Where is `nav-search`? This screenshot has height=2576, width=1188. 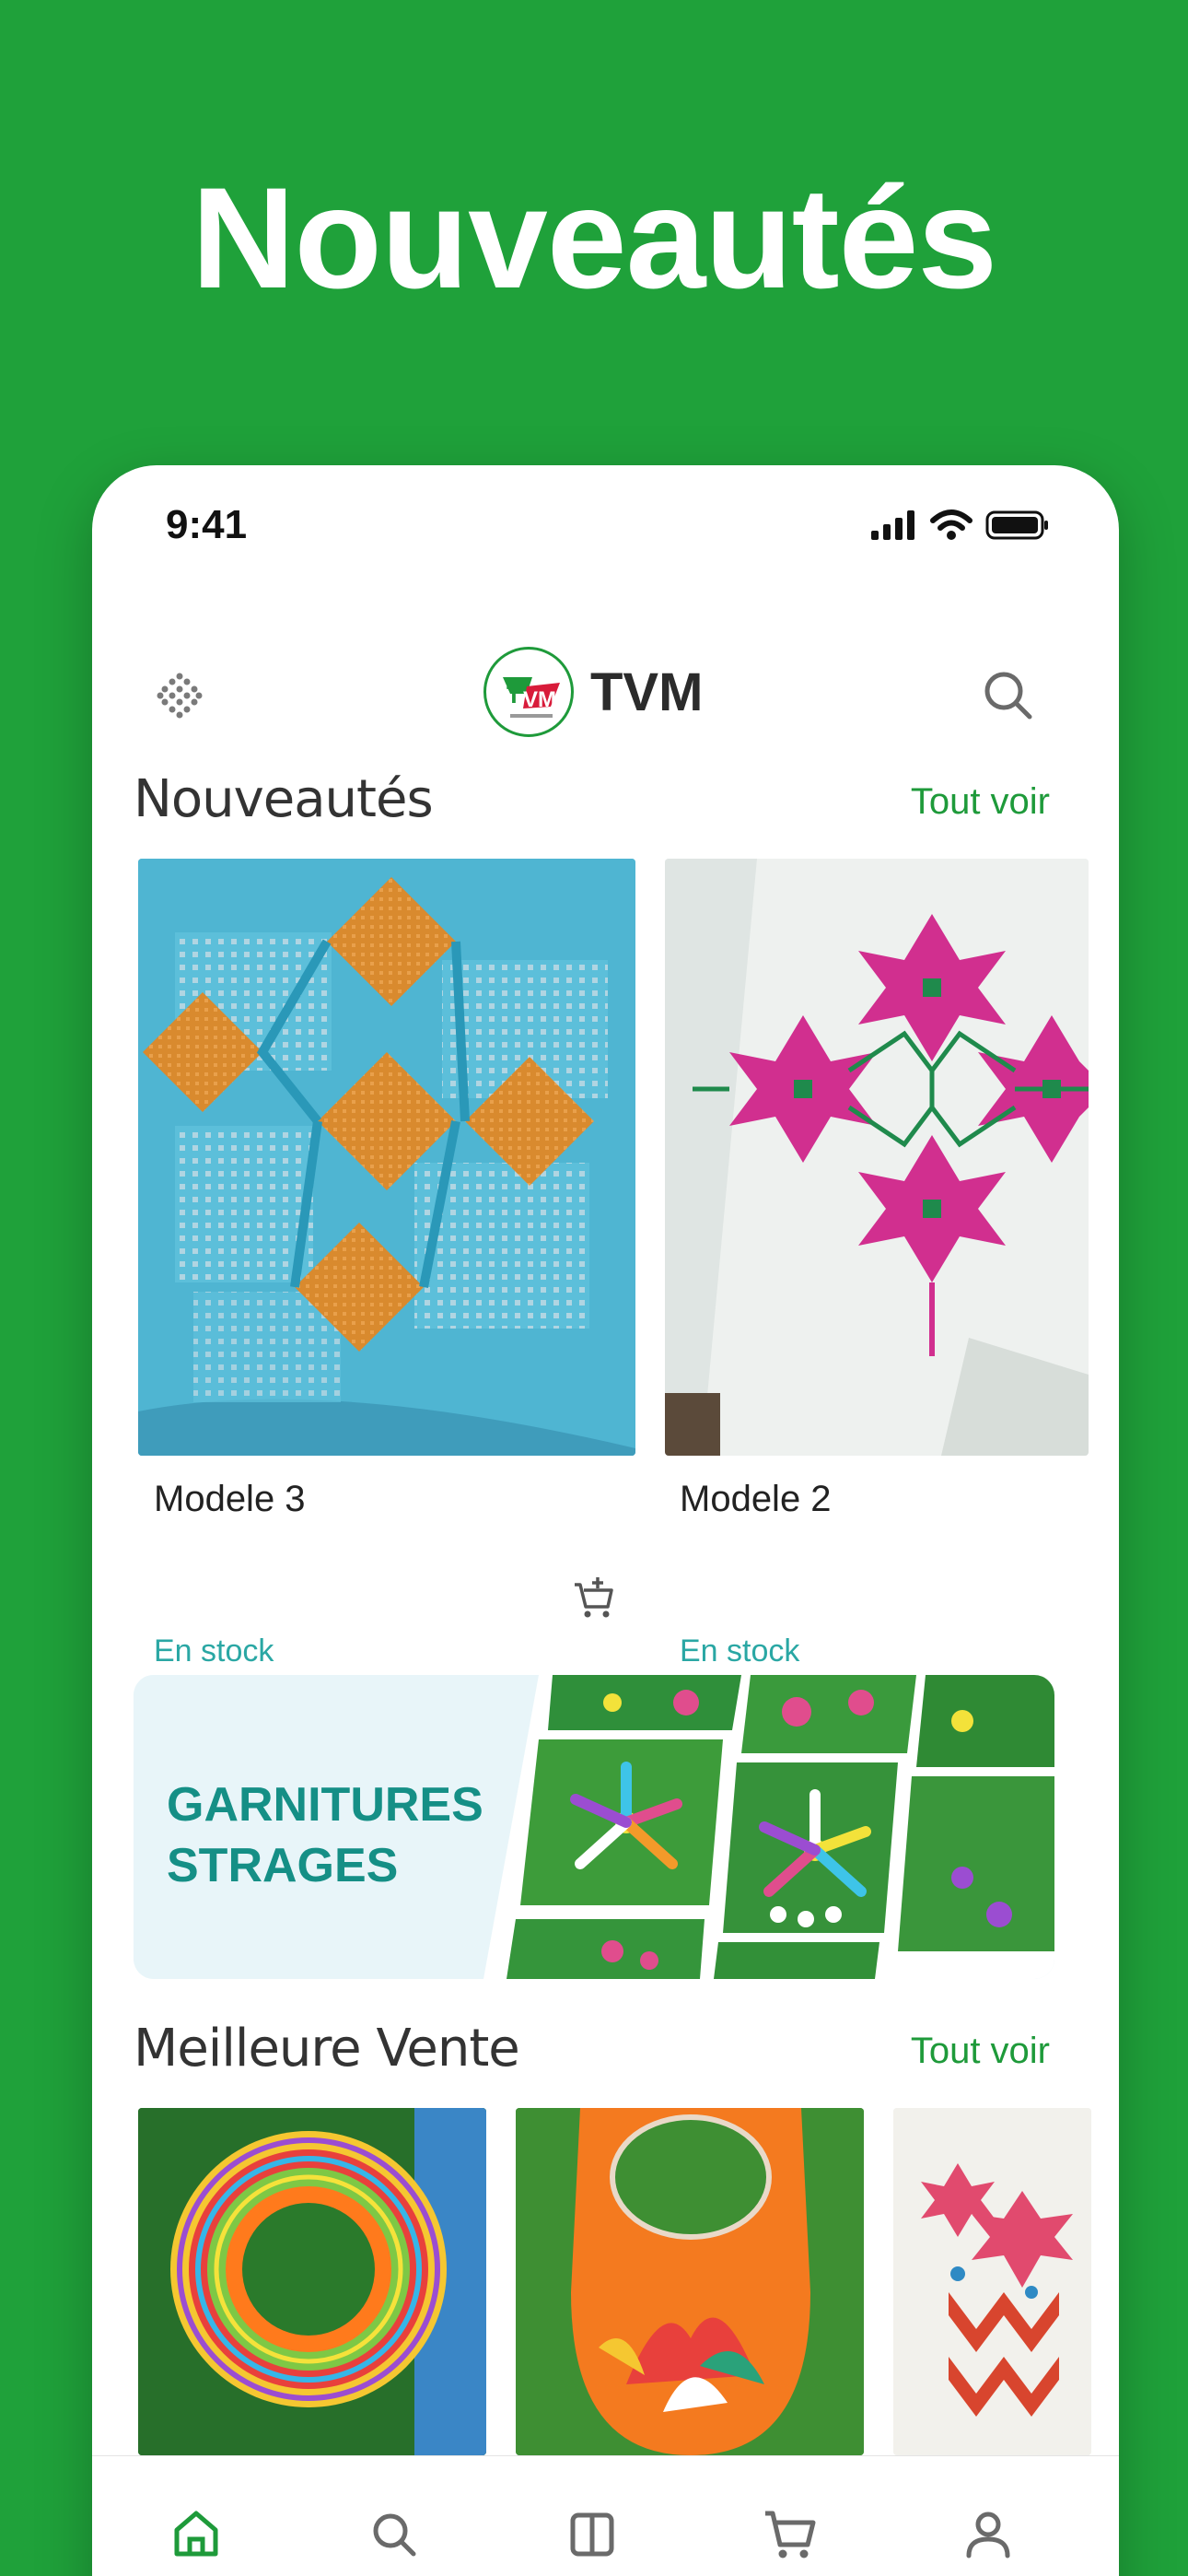 nav-search is located at coordinates (394, 2534).